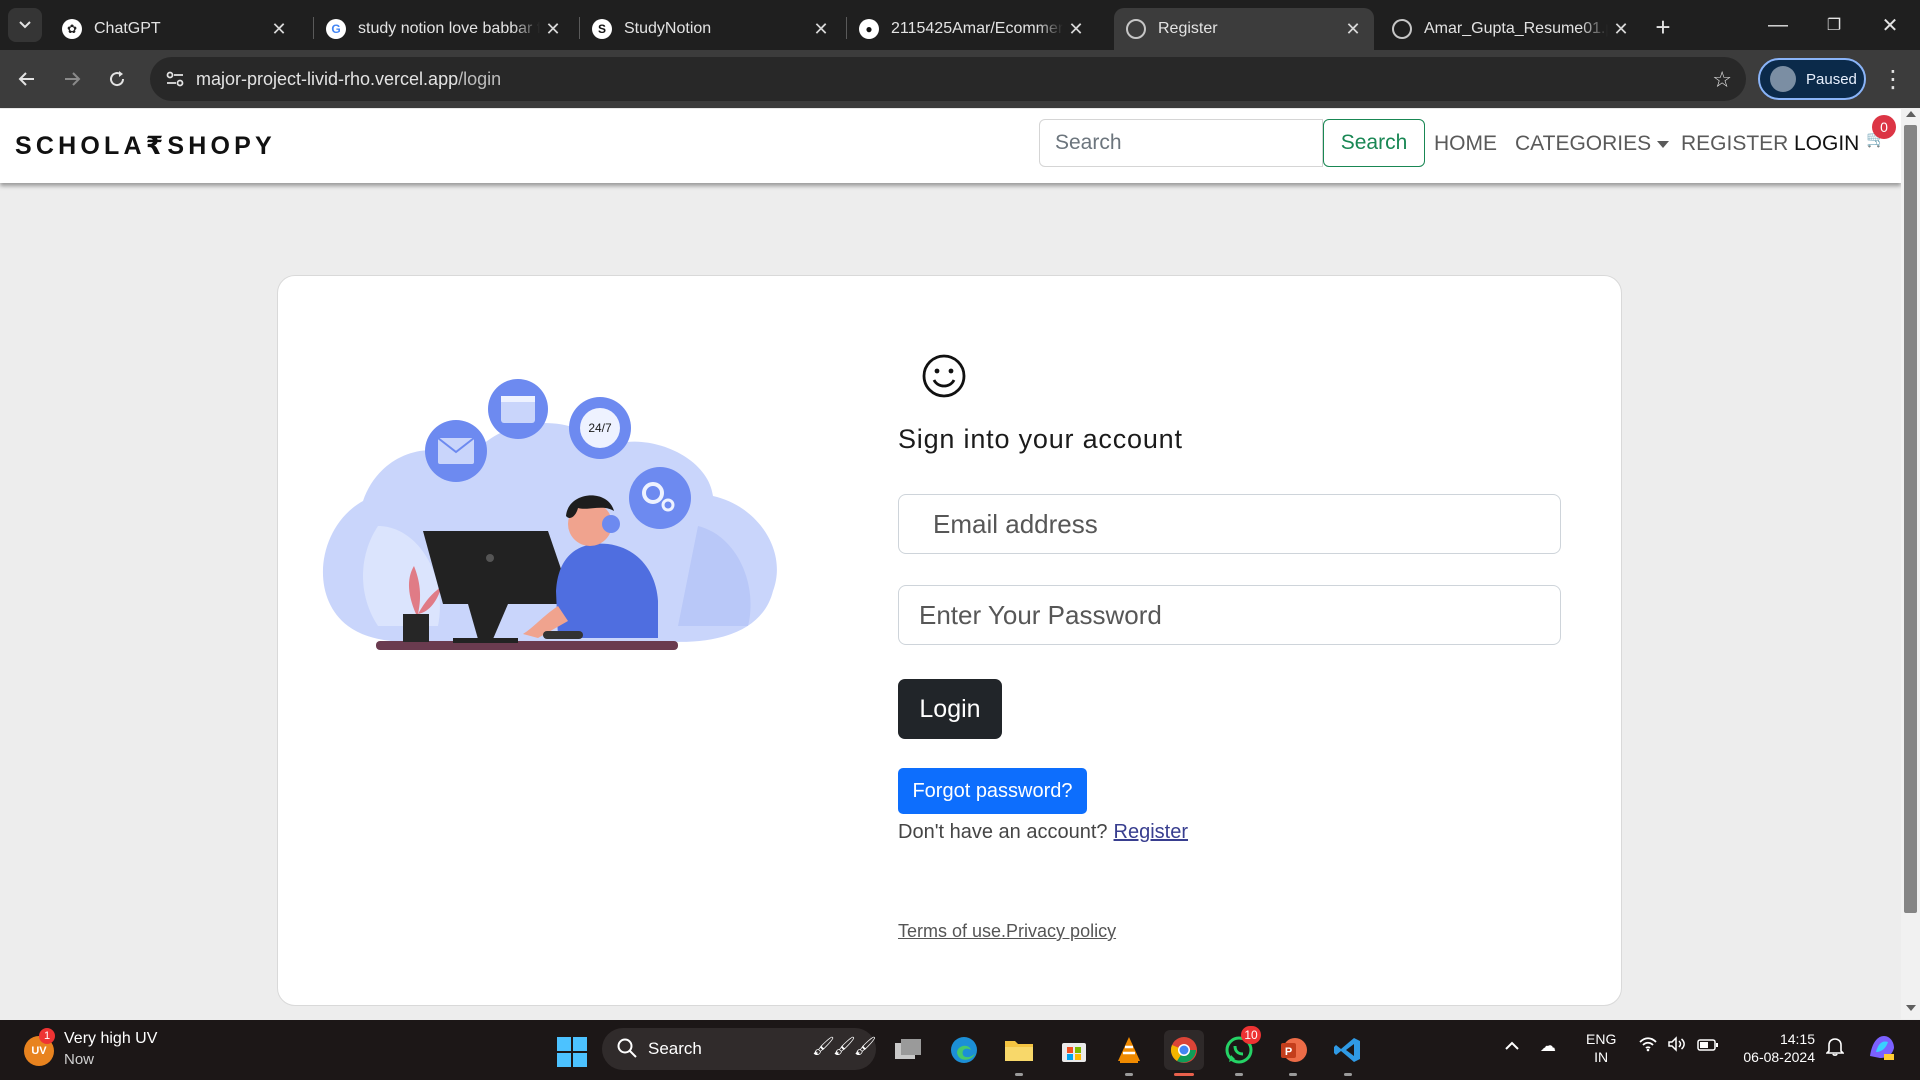 This screenshot has height=1080, width=1920. What do you see at coordinates (145, 146) in the screenshot?
I see `brand-logo: SCHOLA₹SHOPY` at bounding box center [145, 146].